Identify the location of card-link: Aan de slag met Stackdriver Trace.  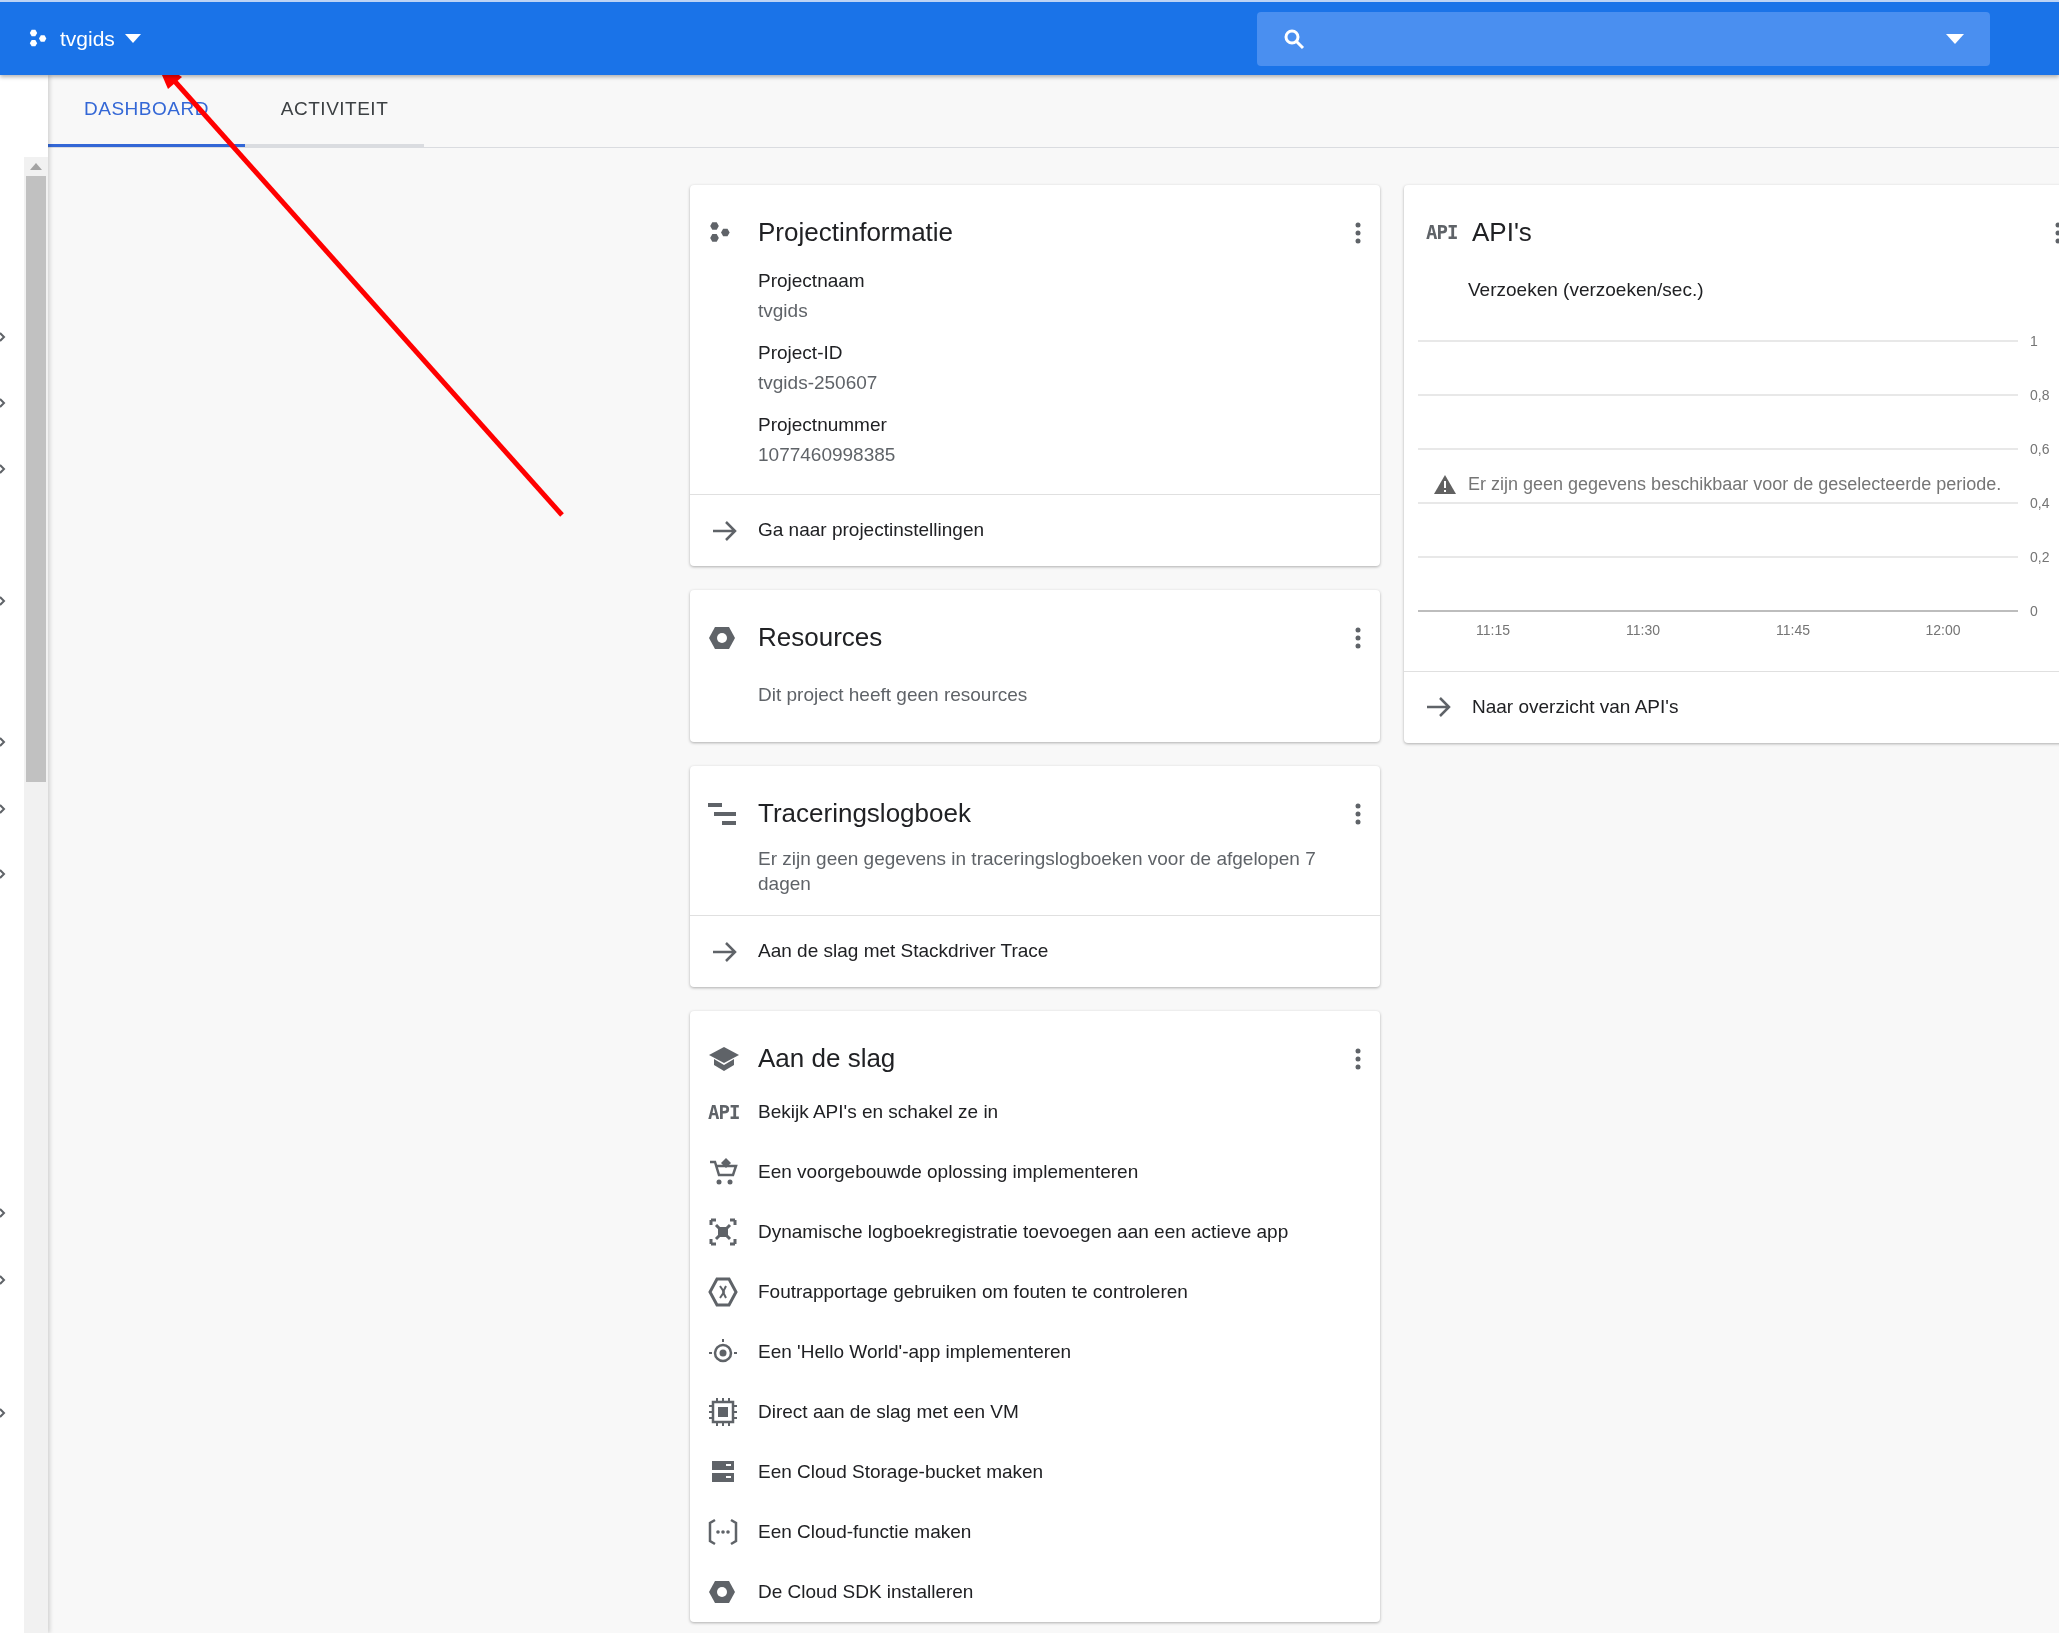
(903, 951).